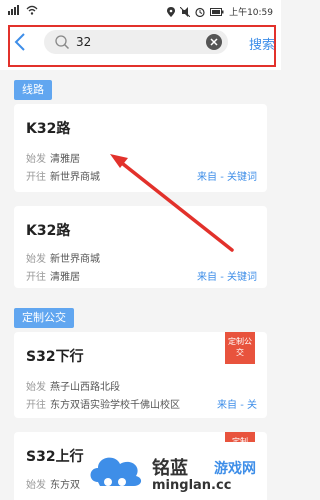 The height and width of the screenshot is (500, 320). Describe the element at coordinates (237, 405) in the screenshot. I see `route-source: 来自 - 关` at that location.